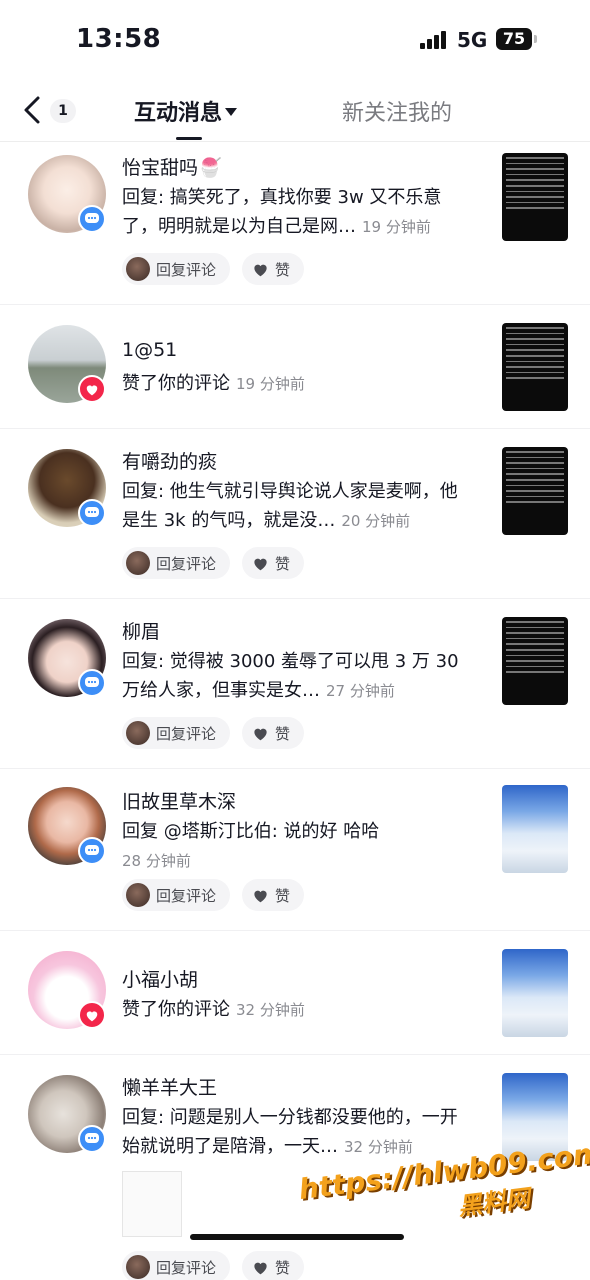 This screenshot has width=590, height=1280. I want to click on nav-header: 1 互动消息 新关注我的, so click(295, 111).